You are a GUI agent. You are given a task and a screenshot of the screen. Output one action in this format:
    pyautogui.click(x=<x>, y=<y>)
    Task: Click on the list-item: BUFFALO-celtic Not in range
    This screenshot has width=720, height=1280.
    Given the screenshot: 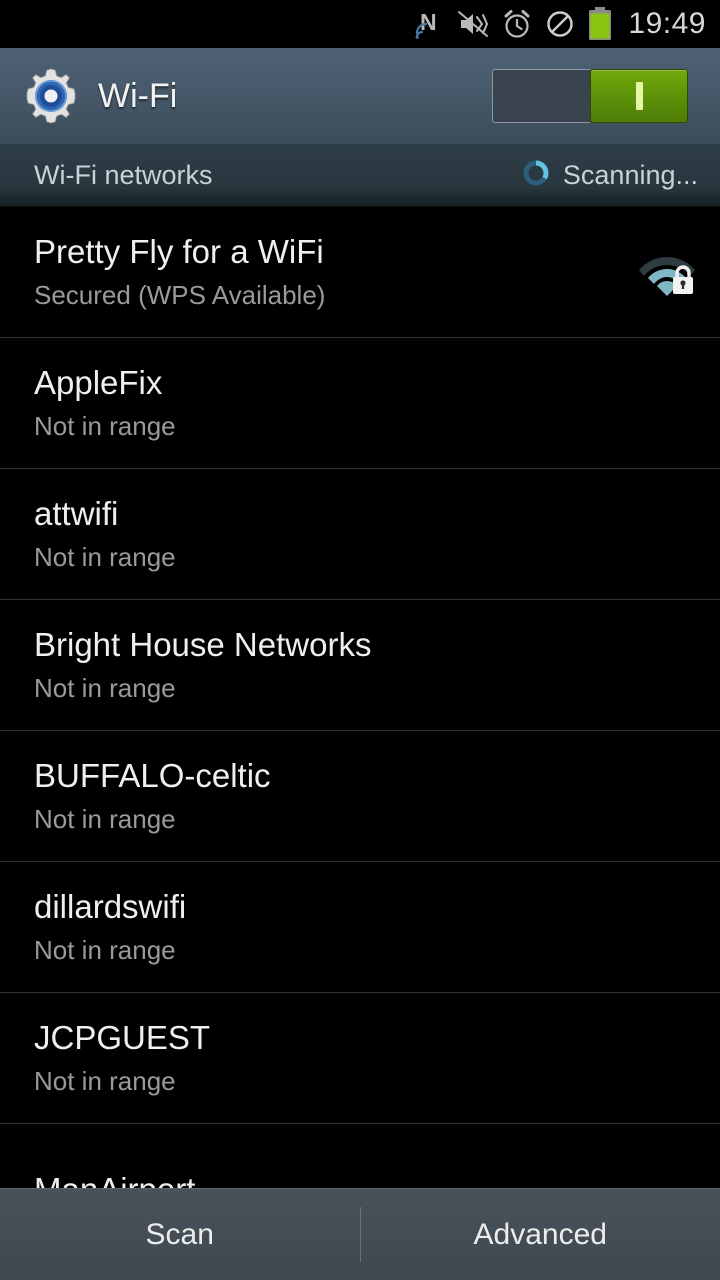 What is the action you would take?
    pyautogui.click(x=360, y=796)
    